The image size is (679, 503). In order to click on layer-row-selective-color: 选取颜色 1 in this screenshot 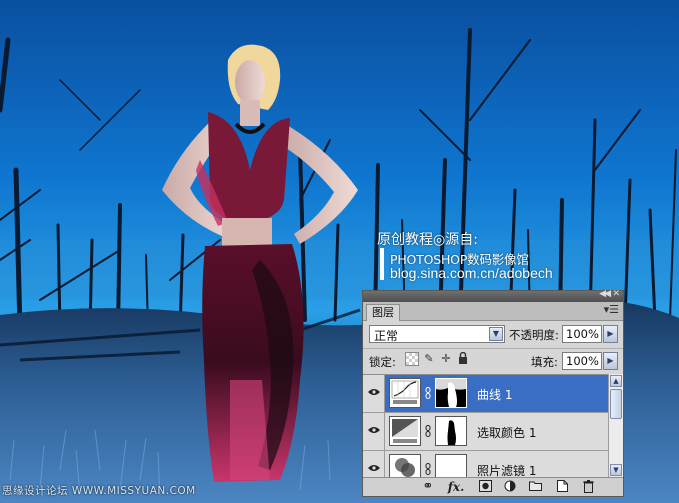, I will do `click(485, 432)`.